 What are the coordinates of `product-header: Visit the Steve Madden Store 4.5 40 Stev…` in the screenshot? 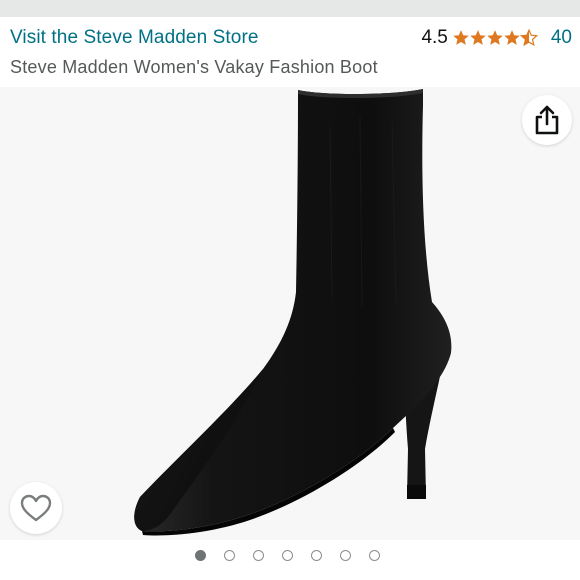 It's located at (290, 52).